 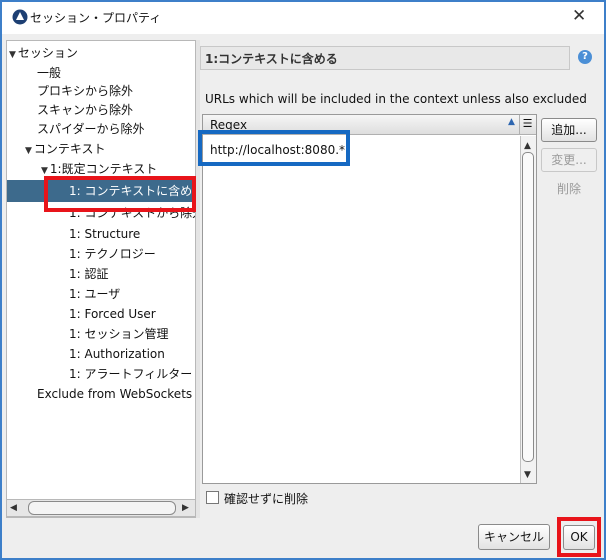 I want to click on help-icon: ?, so click(x=585, y=57).